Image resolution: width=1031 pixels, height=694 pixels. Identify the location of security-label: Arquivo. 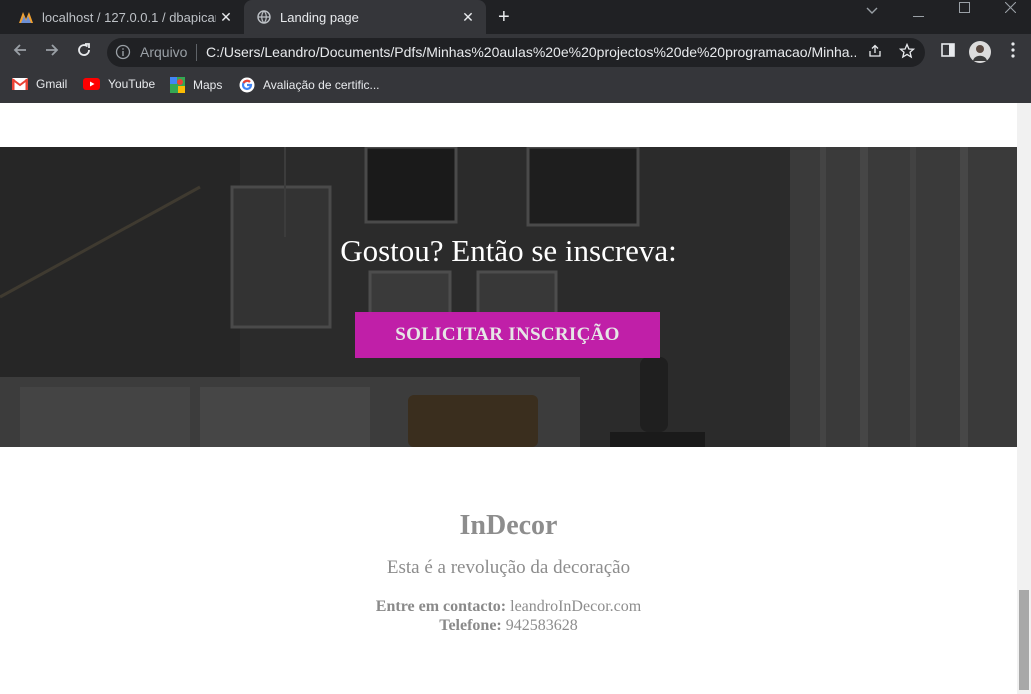
(164, 52).